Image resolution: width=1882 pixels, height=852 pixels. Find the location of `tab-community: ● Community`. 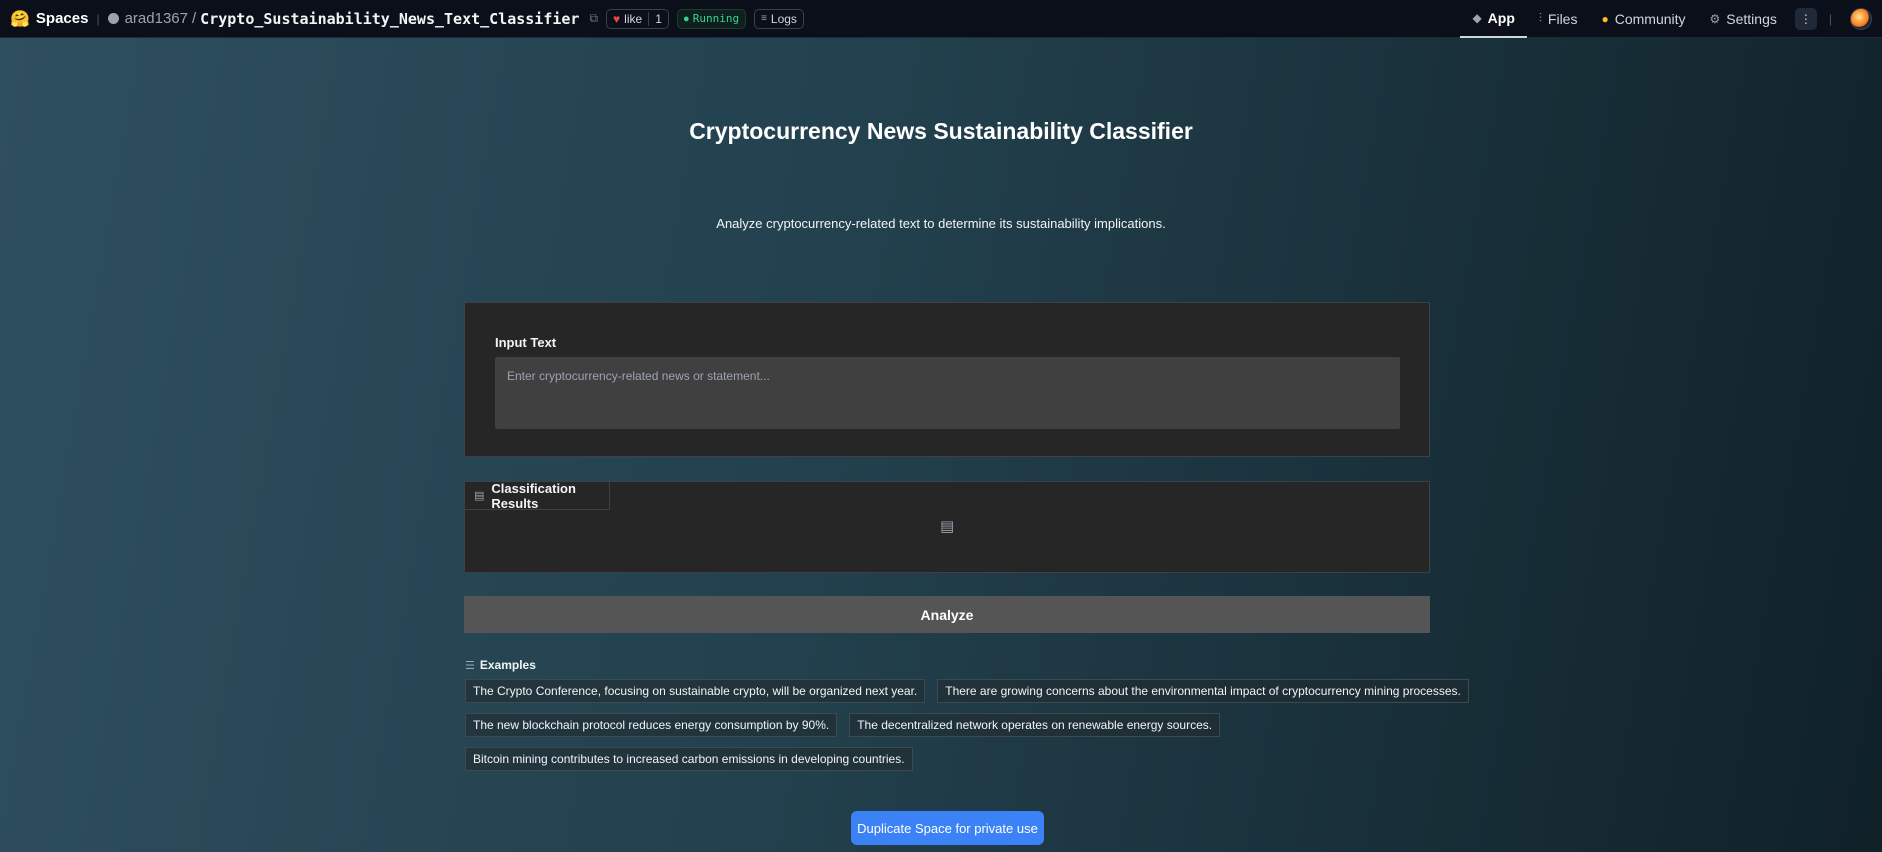

tab-community: ● Community is located at coordinates (1643, 19).